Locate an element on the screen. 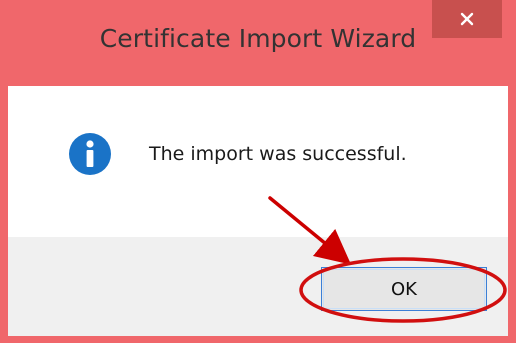 The width and height of the screenshot is (516, 343). close-icon is located at coordinates (467, 19).